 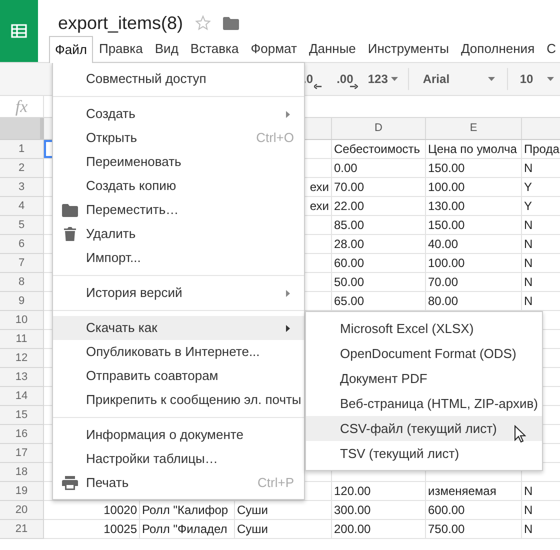 I want to click on shortcut-label: Ctrl+O, so click(x=275, y=138).